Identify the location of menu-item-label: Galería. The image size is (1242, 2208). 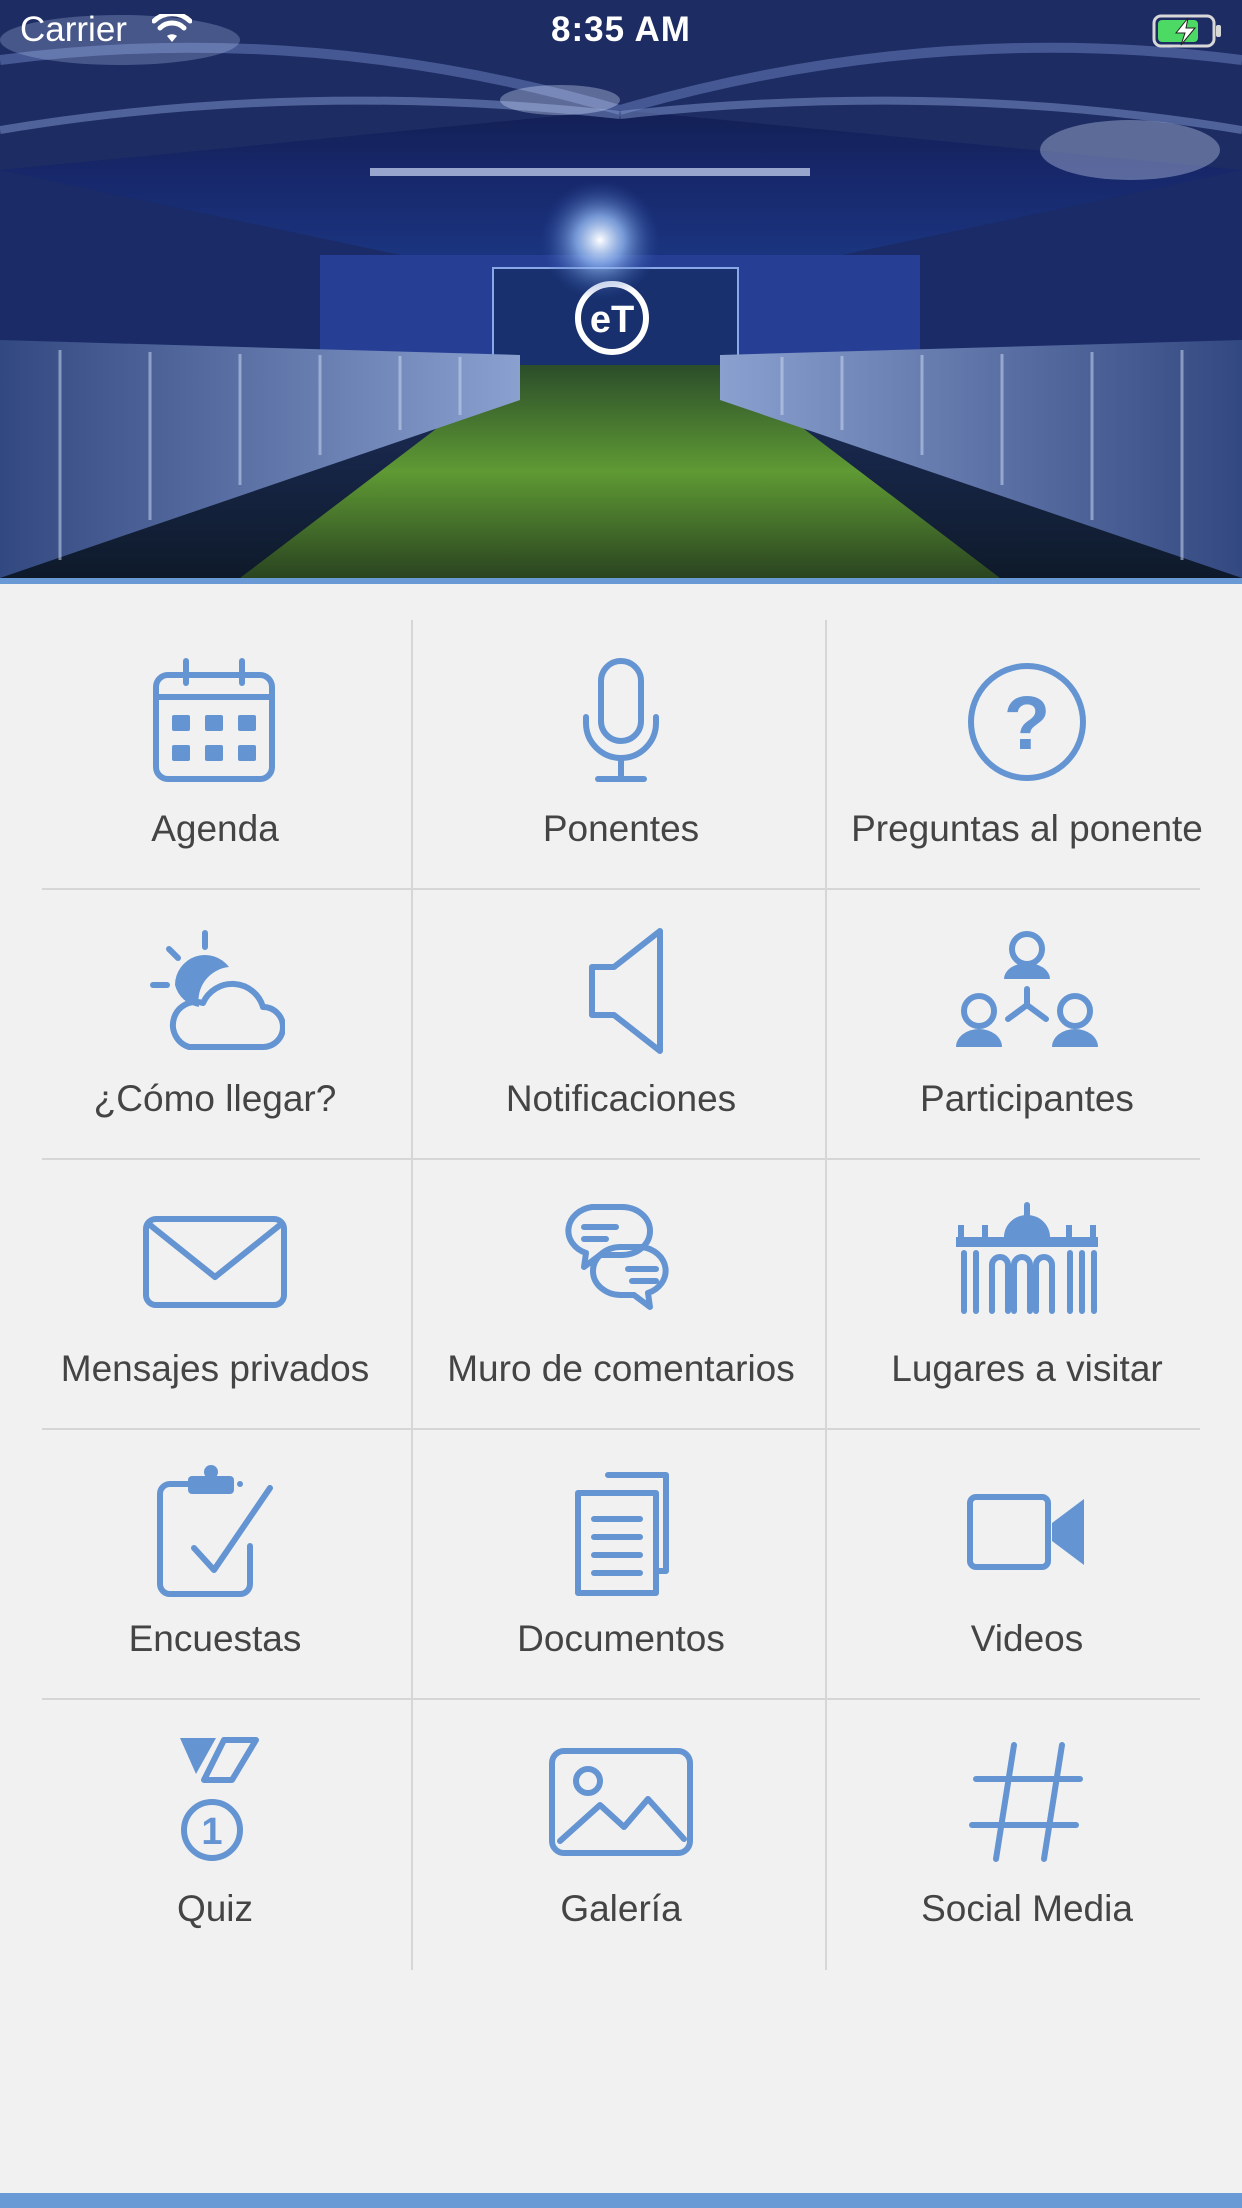
(621, 1908).